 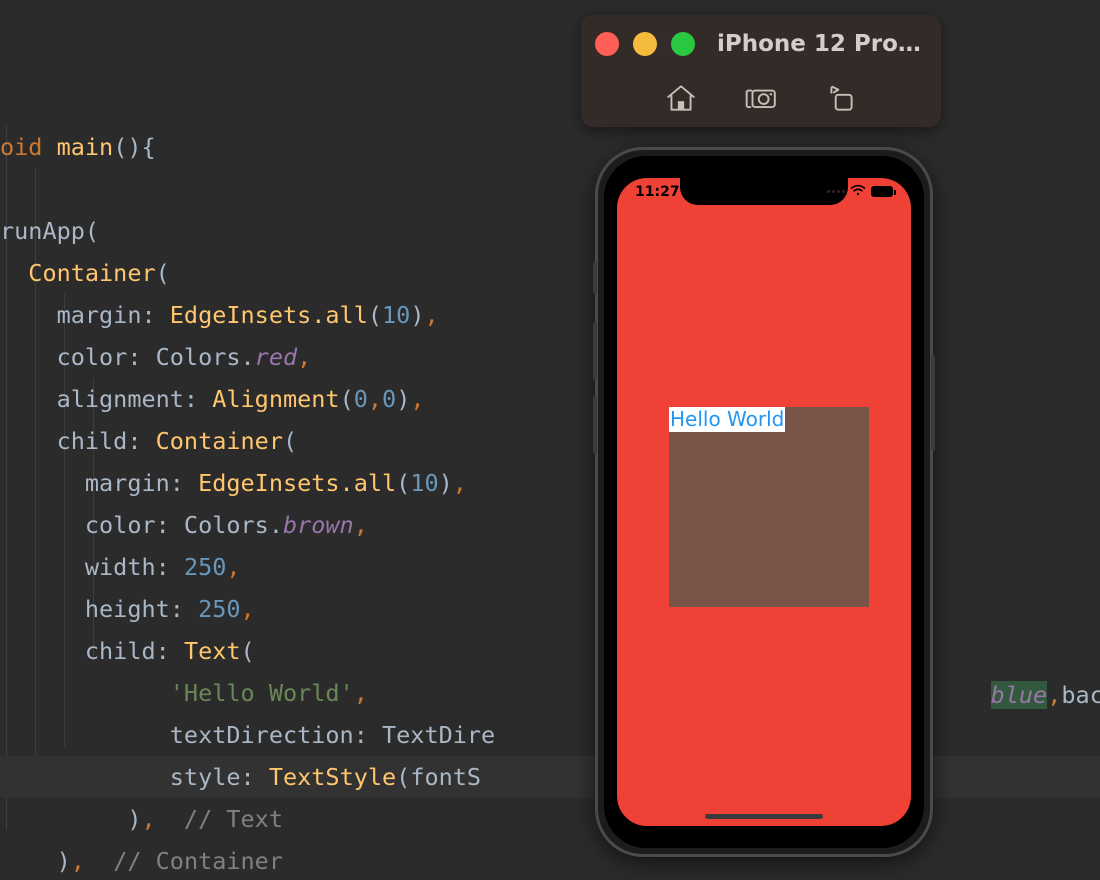 What do you see at coordinates (28, 147) in the screenshot?
I see `code-token: oid` at bounding box center [28, 147].